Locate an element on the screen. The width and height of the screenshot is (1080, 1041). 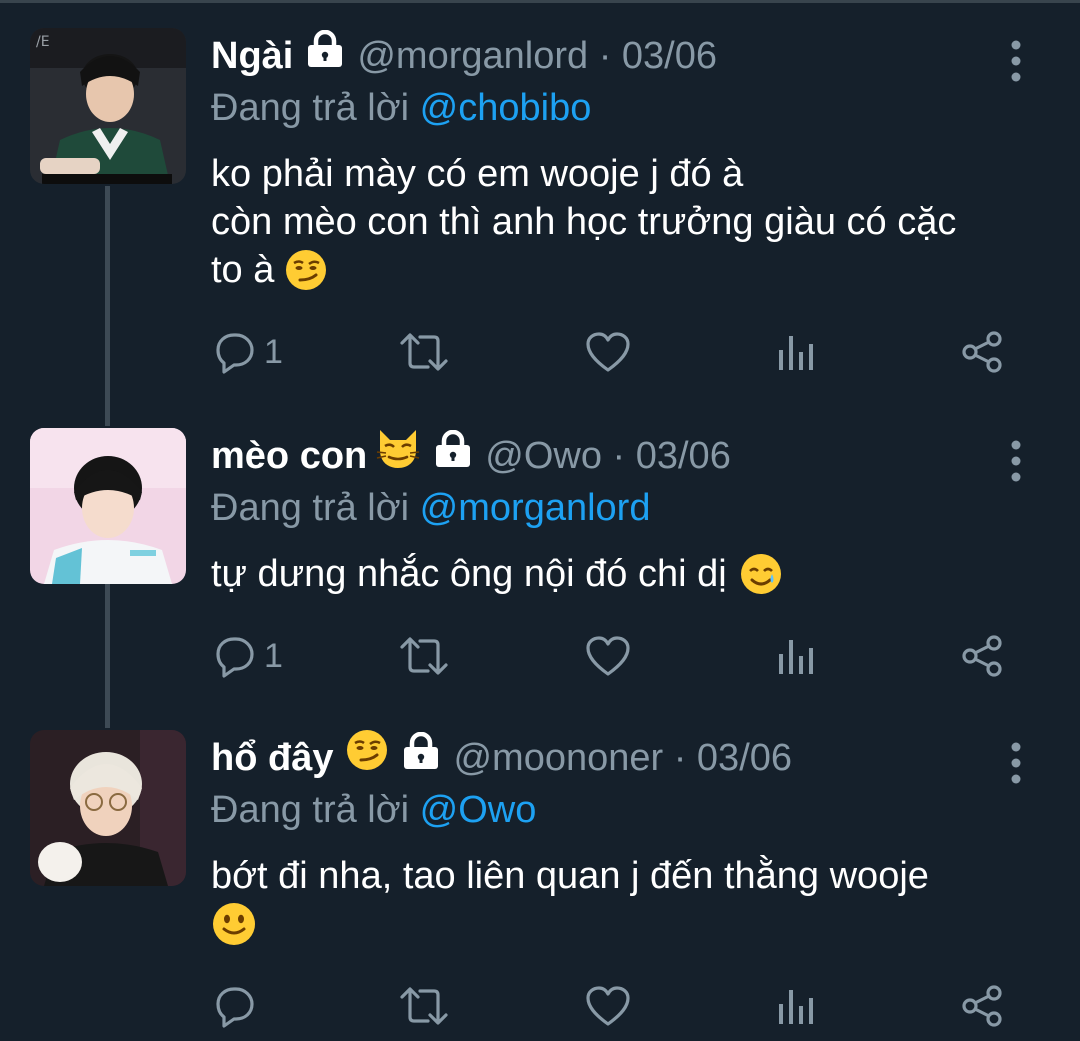
display-name: Ngài is located at coordinates (252, 56).